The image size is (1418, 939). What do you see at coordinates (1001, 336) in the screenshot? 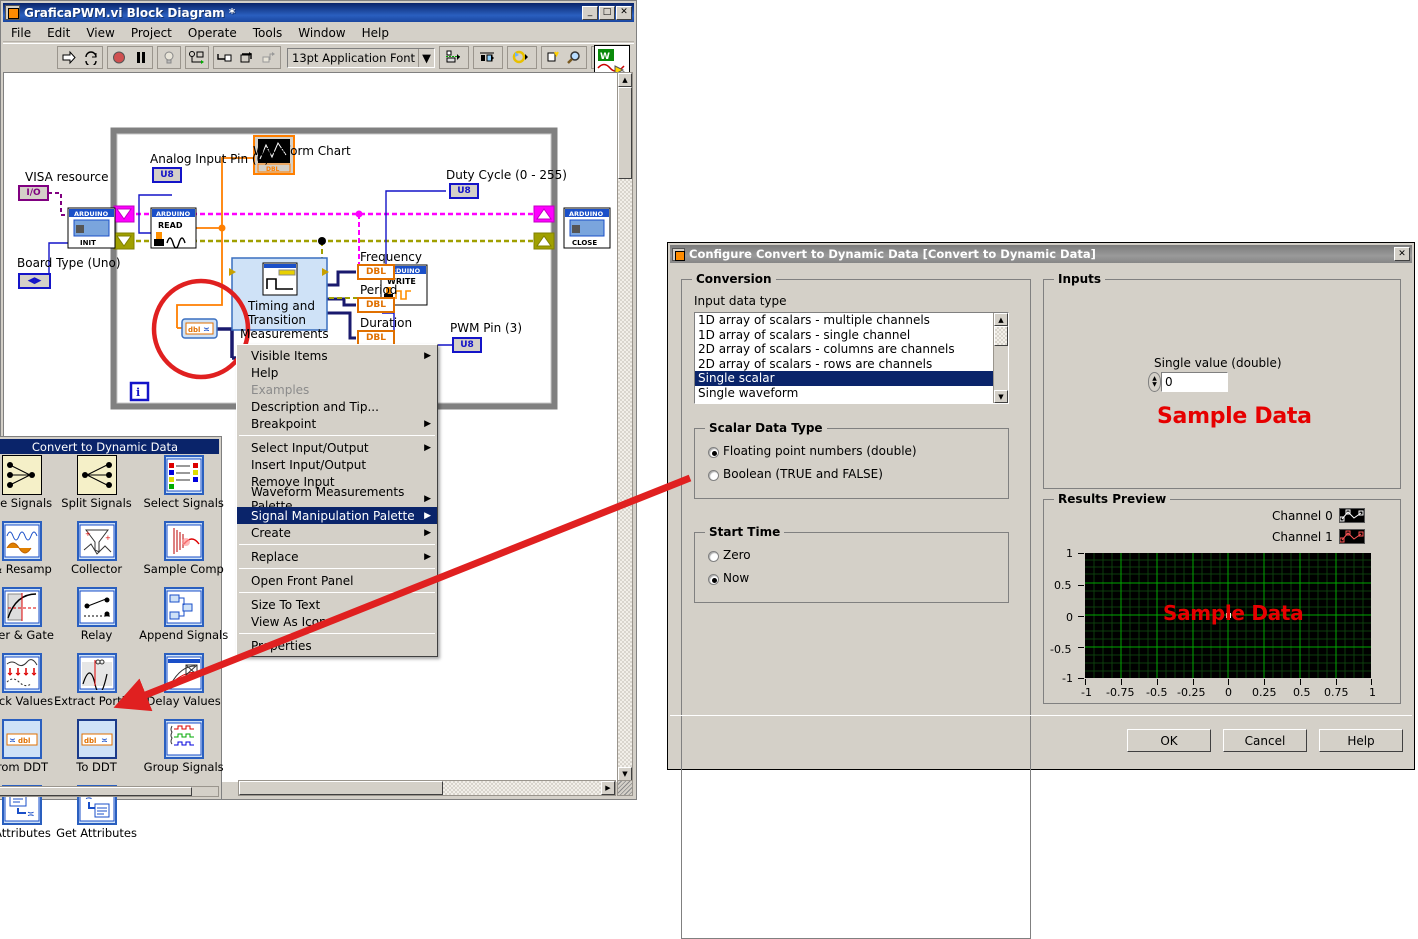
I see `listbox-scroll-thumb` at bounding box center [1001, 336].